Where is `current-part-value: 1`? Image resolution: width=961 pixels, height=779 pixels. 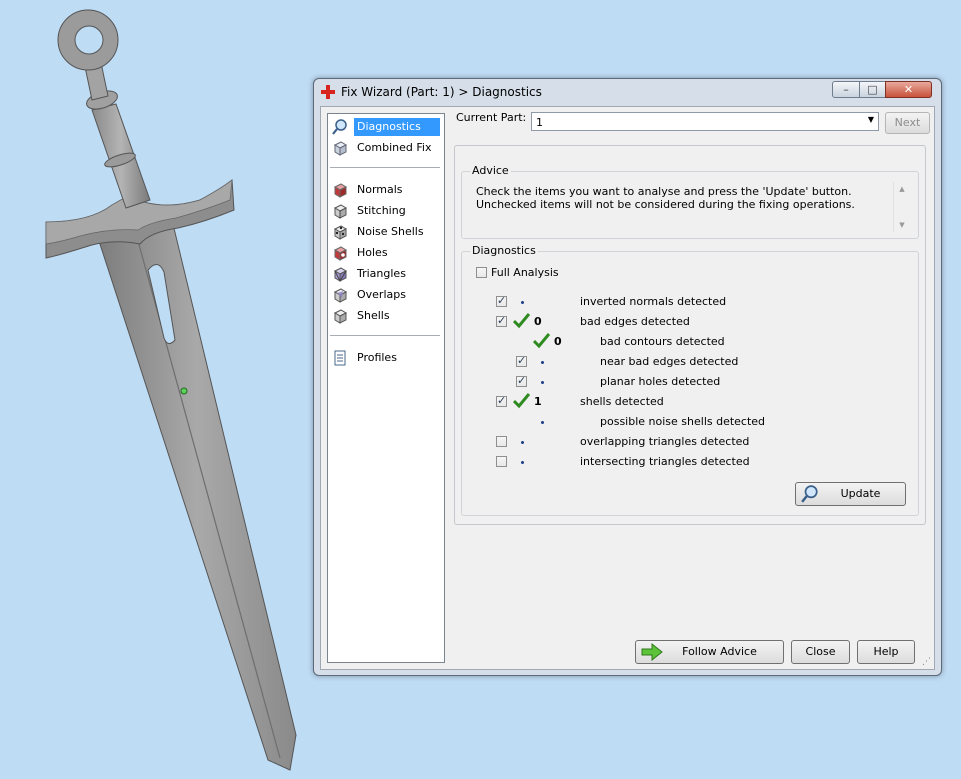
current-part-value: 1 is located at coordinates (539, 122).